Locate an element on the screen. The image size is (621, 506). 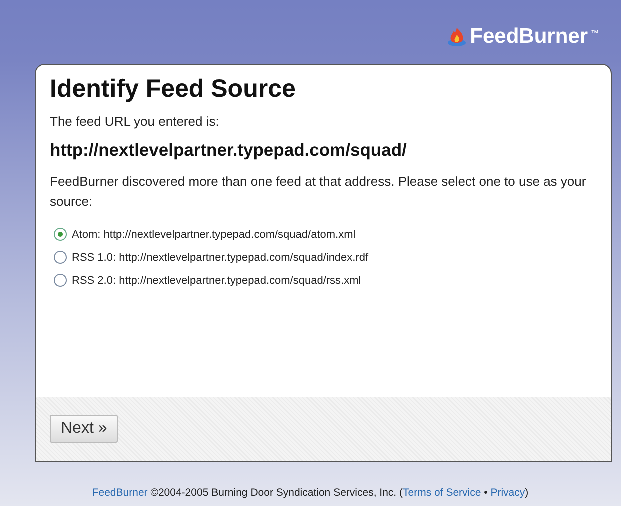
trademark: ™ is located at coordinates (595, 33).